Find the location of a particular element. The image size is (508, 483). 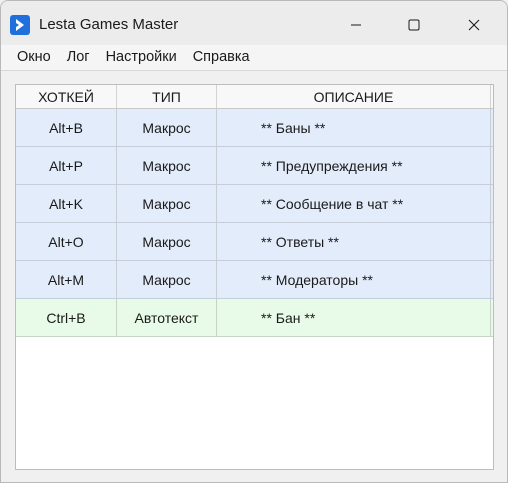

table-row: Alt+K Макрос ** Сообщение в чат ** is located at coordinates (254, 204).